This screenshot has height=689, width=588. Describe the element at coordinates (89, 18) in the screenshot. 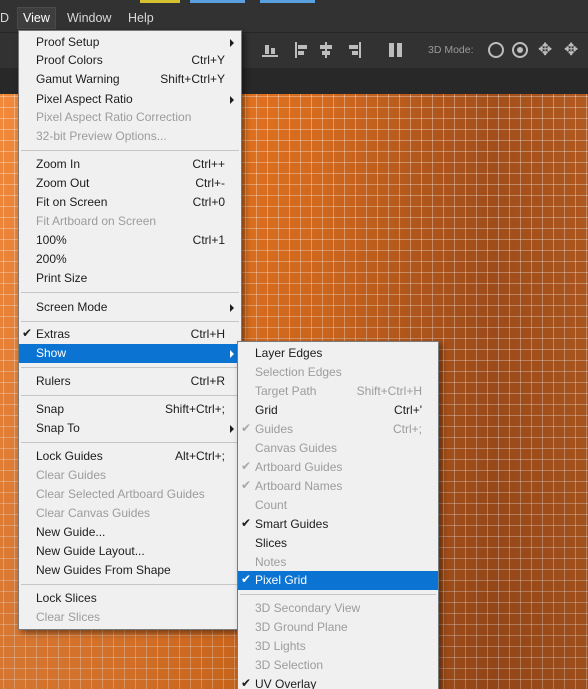

I see `menu-window: Window` at that location.